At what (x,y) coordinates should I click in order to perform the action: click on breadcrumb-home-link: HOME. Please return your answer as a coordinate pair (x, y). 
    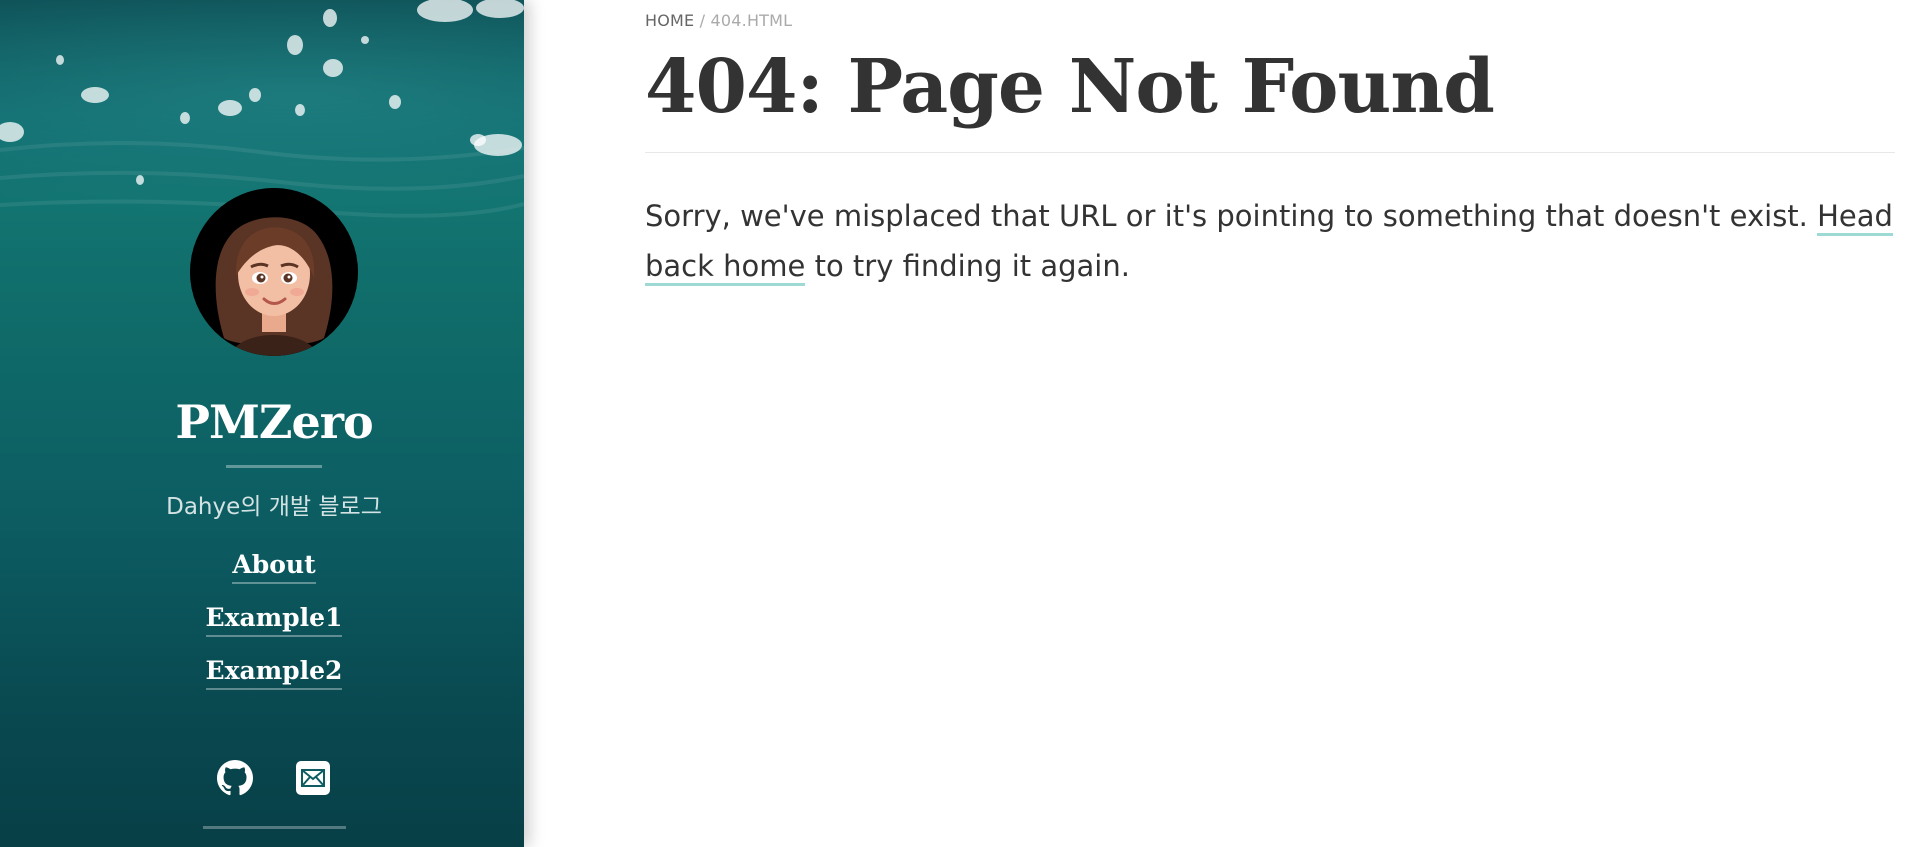
    Looking at the image, I should click on (669, 20).